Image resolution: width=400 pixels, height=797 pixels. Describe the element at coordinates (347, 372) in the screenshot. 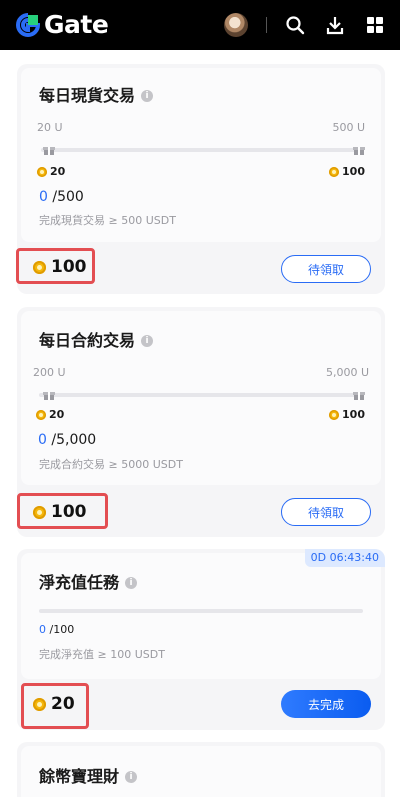

I see `range-max-label: 5,000 U` at that location.